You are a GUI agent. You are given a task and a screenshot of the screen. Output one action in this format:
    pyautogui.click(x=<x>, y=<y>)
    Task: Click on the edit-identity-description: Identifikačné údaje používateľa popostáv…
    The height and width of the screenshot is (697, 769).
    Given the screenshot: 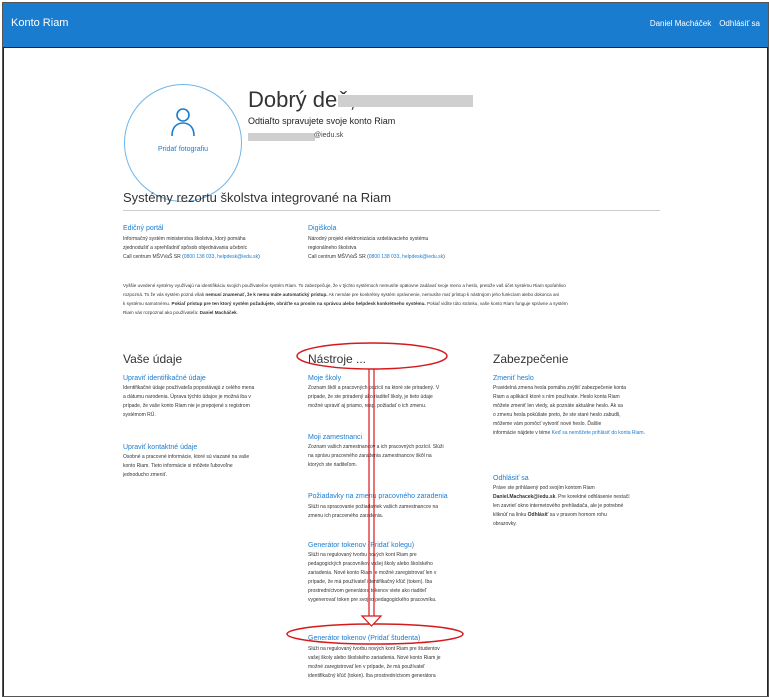 What is the action you would take?
    pyautogui.click(x=189, y=401)
    